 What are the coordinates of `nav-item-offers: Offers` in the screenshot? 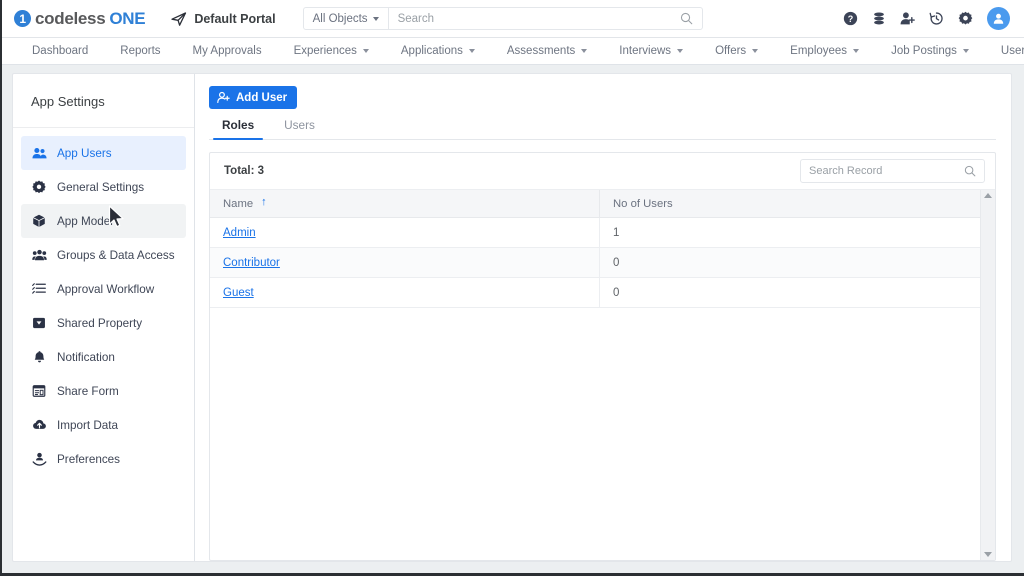 It's located at (736, 51).